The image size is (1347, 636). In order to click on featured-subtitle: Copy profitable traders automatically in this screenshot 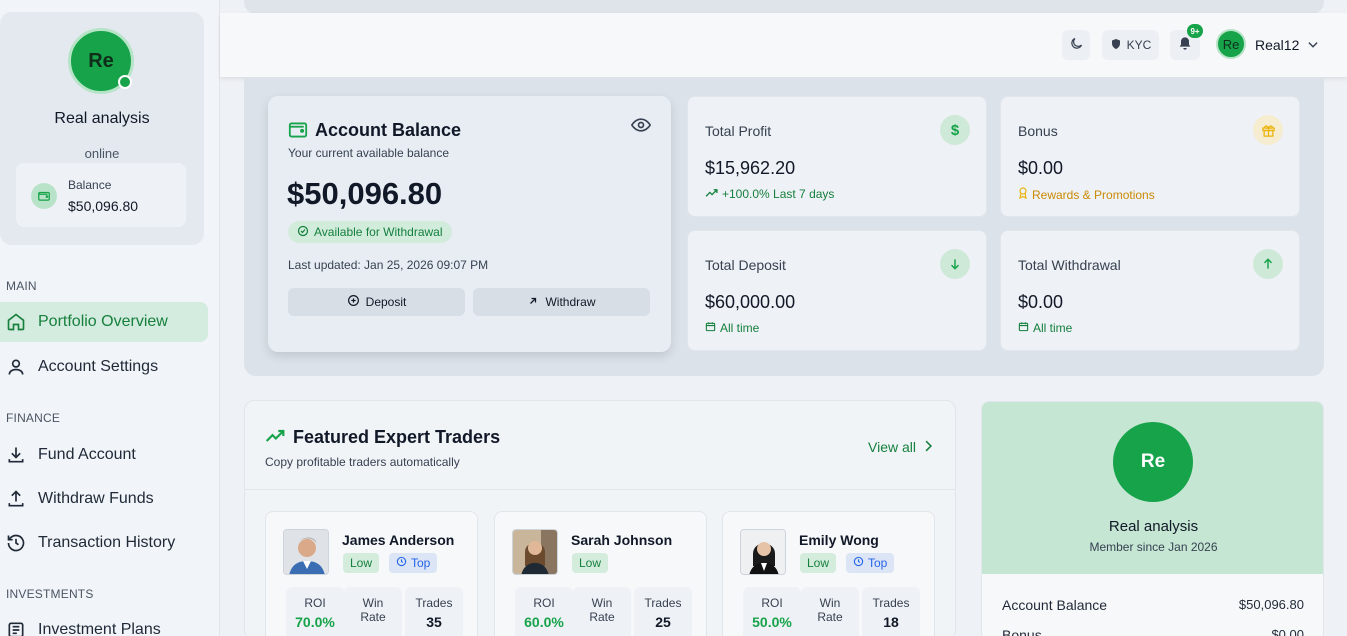, I will do `click(362, 462)`.